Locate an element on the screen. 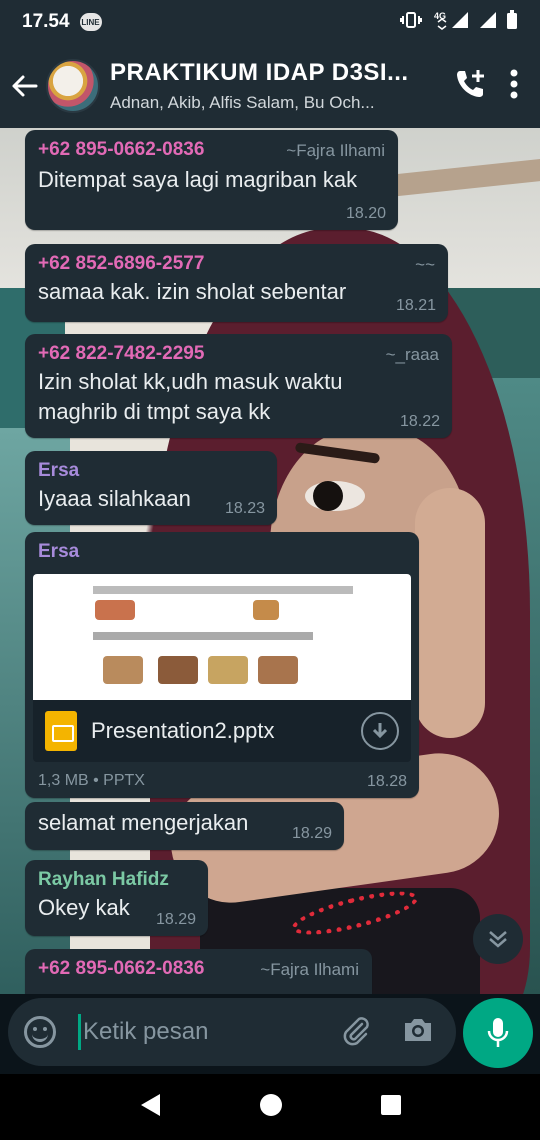 Image resolution: width=540 pixels, height=1140 pixels. download-button is located at coordinates (380, 731).